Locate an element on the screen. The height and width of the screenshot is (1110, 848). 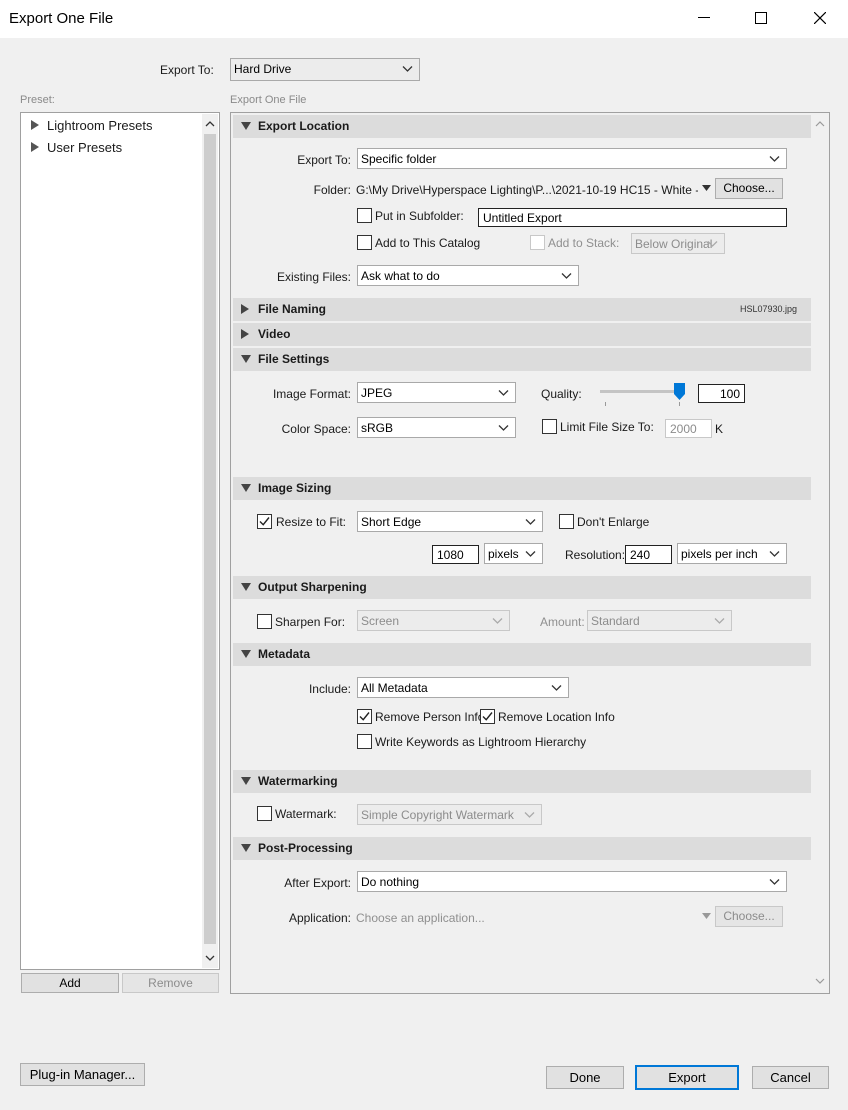
resize-to-fit-checkbox is located at coordinates (264, 521).